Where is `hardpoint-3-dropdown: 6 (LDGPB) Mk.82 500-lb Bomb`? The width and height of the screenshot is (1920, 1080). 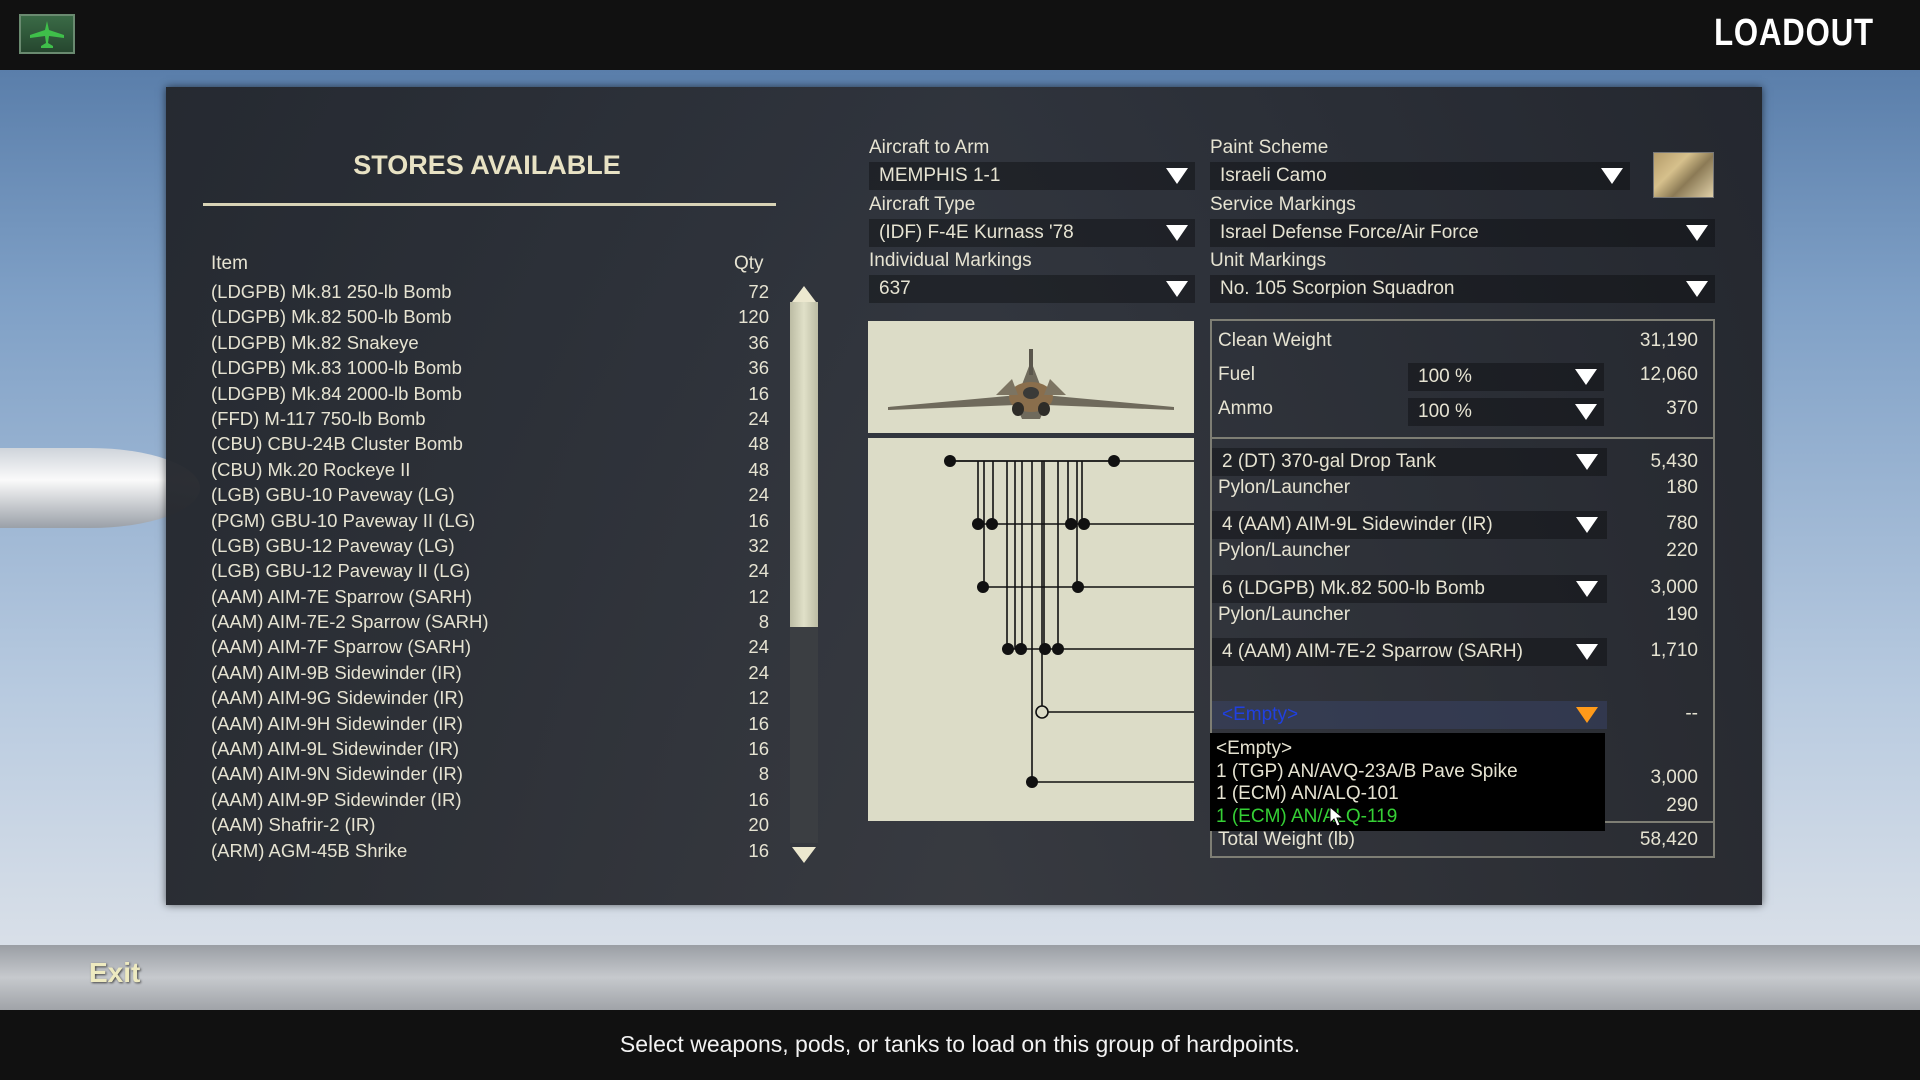 hardpoint-3-dropdown: 6 (LDGPB) Mk.82 500-lb Bomb is located at coordinates (1409, 589).